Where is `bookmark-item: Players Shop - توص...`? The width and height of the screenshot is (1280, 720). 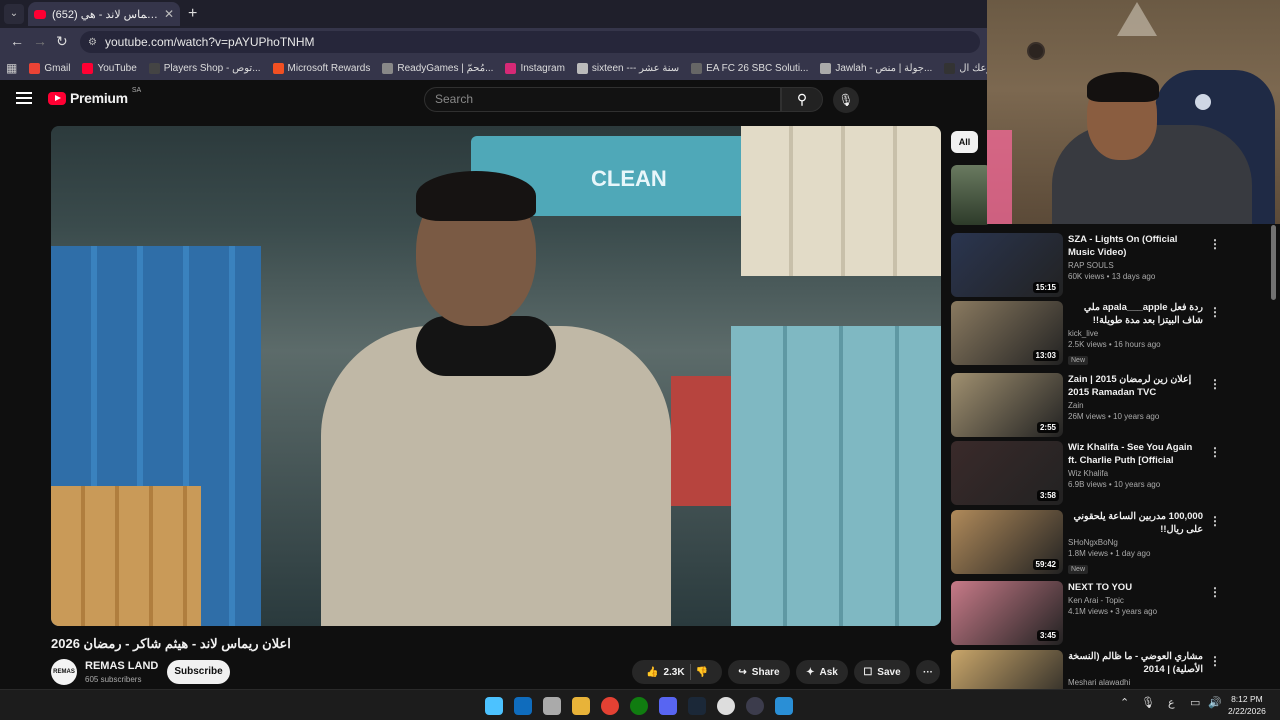 bookmark-item: Players Shop - توص... is located at coordinates (204, 68).